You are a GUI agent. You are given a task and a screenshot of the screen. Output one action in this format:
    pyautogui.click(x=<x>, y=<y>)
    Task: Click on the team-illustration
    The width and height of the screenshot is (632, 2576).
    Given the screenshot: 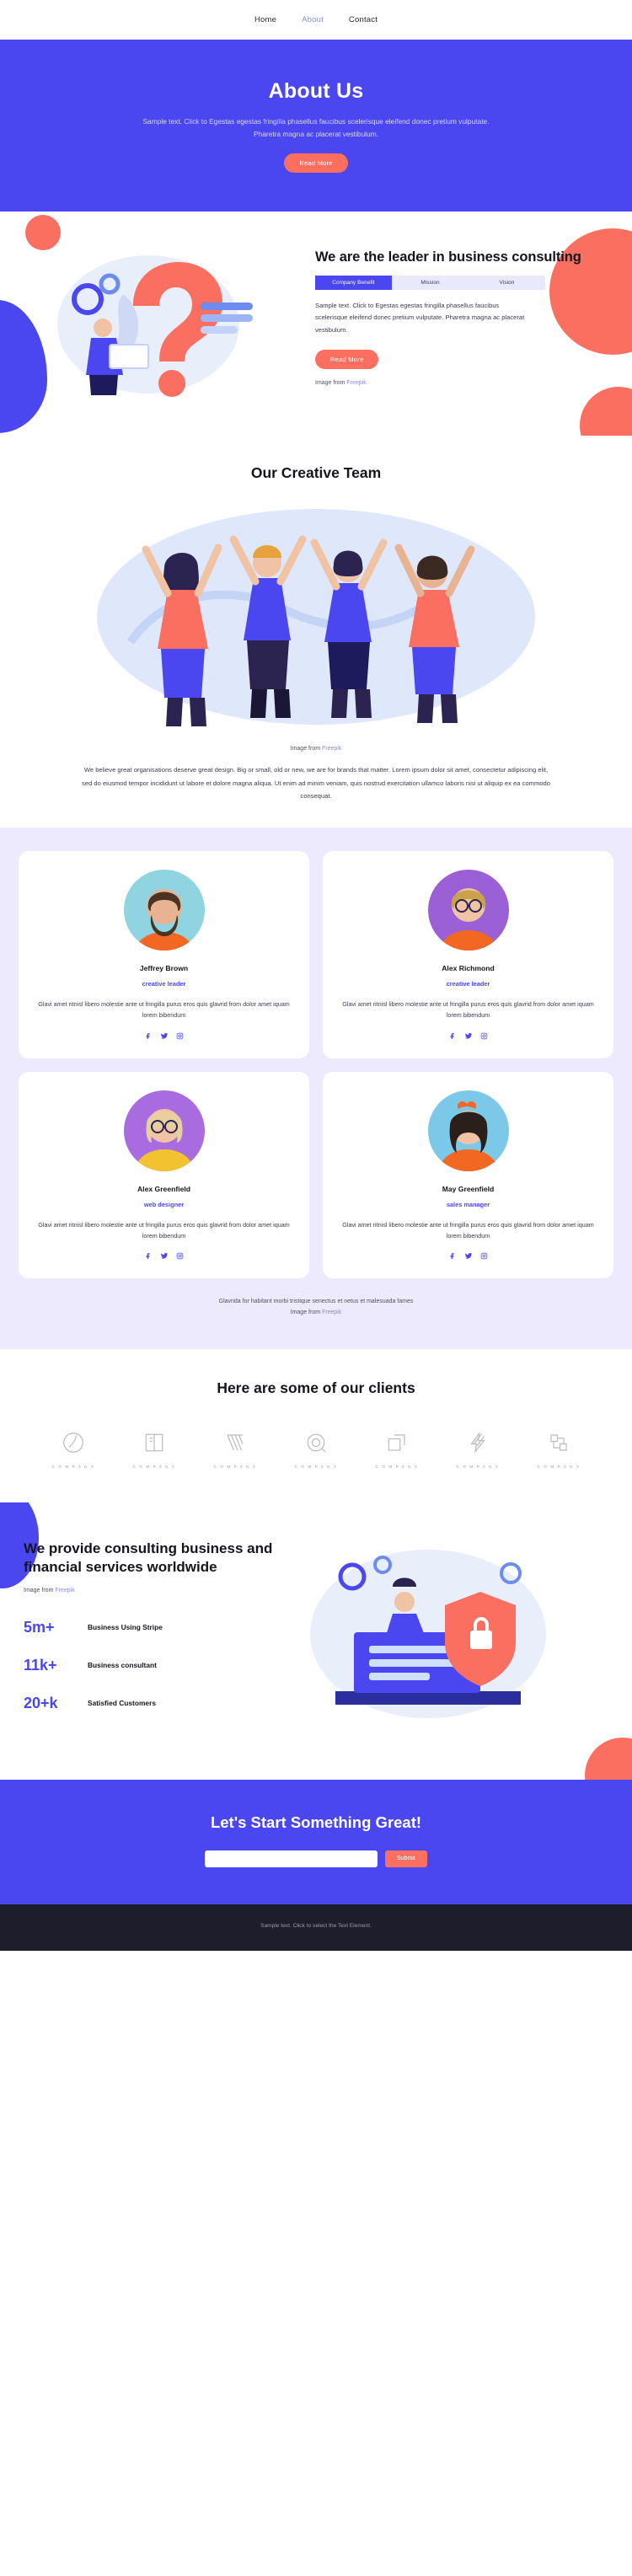 What is the action you would take?
    pyautogui.click(x=316, y=612)
    